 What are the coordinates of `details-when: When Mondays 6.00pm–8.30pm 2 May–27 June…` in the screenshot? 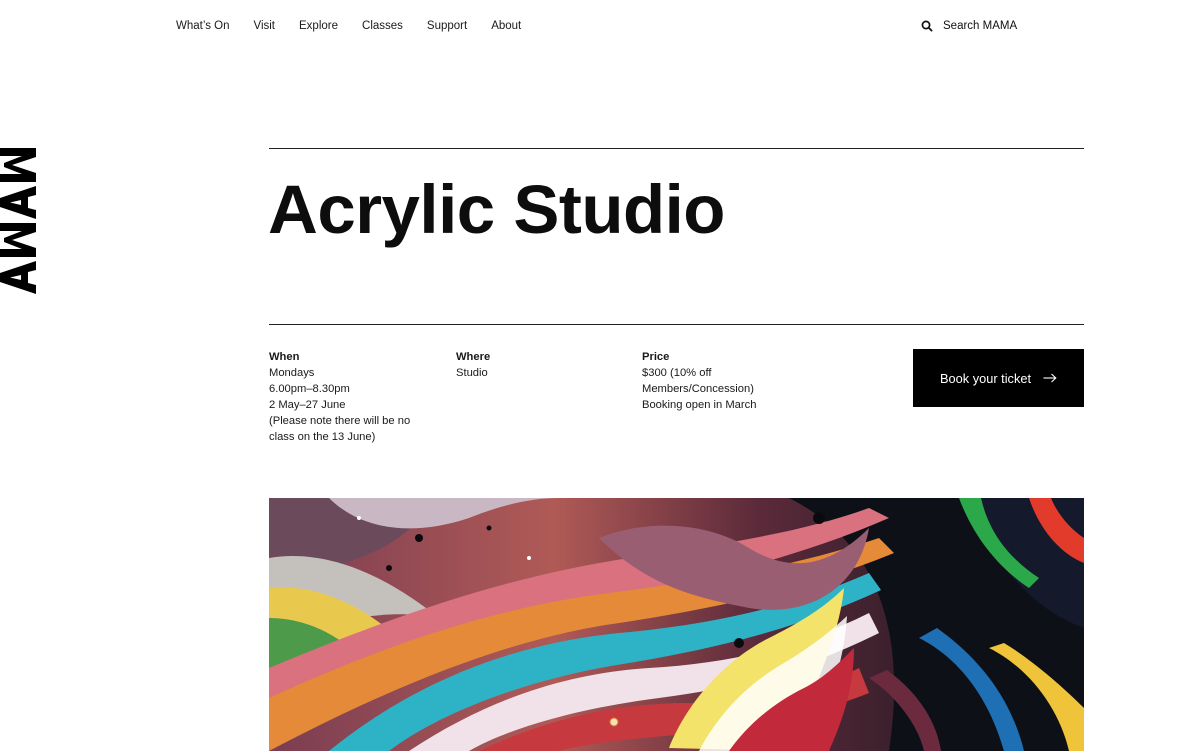 It's located at (354, 397).